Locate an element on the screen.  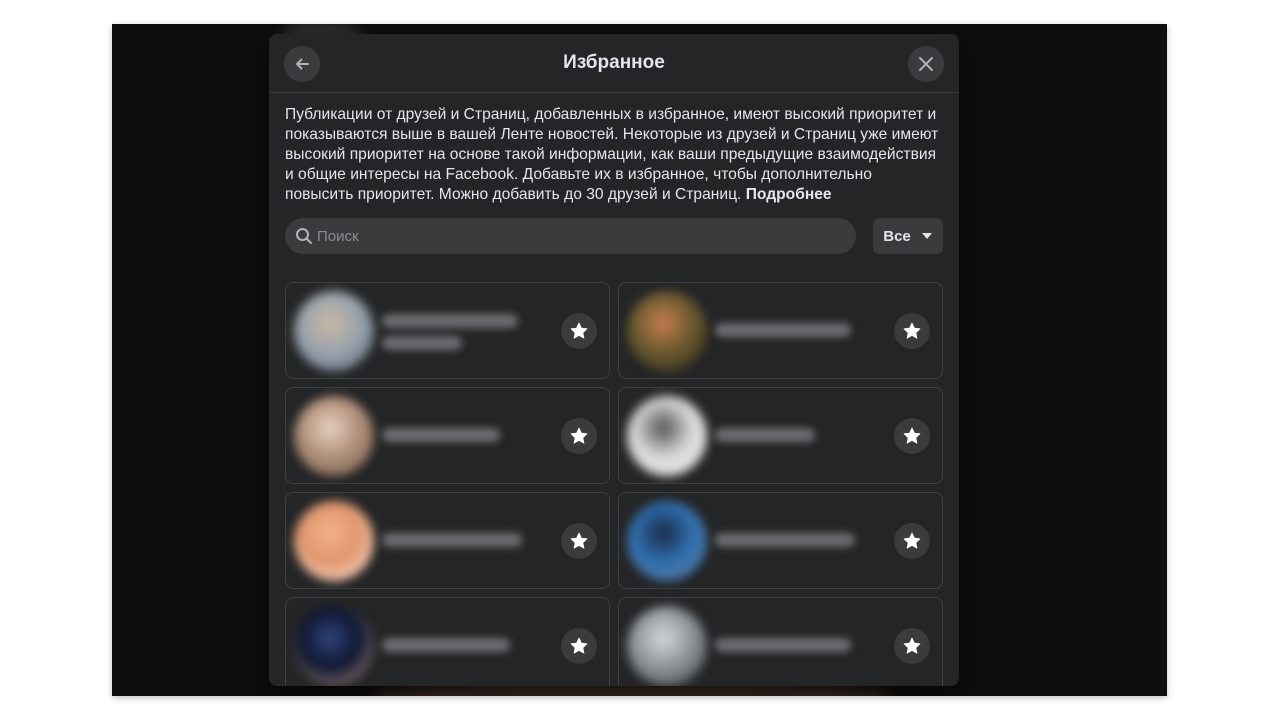
close-button is located at coordinates (926, 64).